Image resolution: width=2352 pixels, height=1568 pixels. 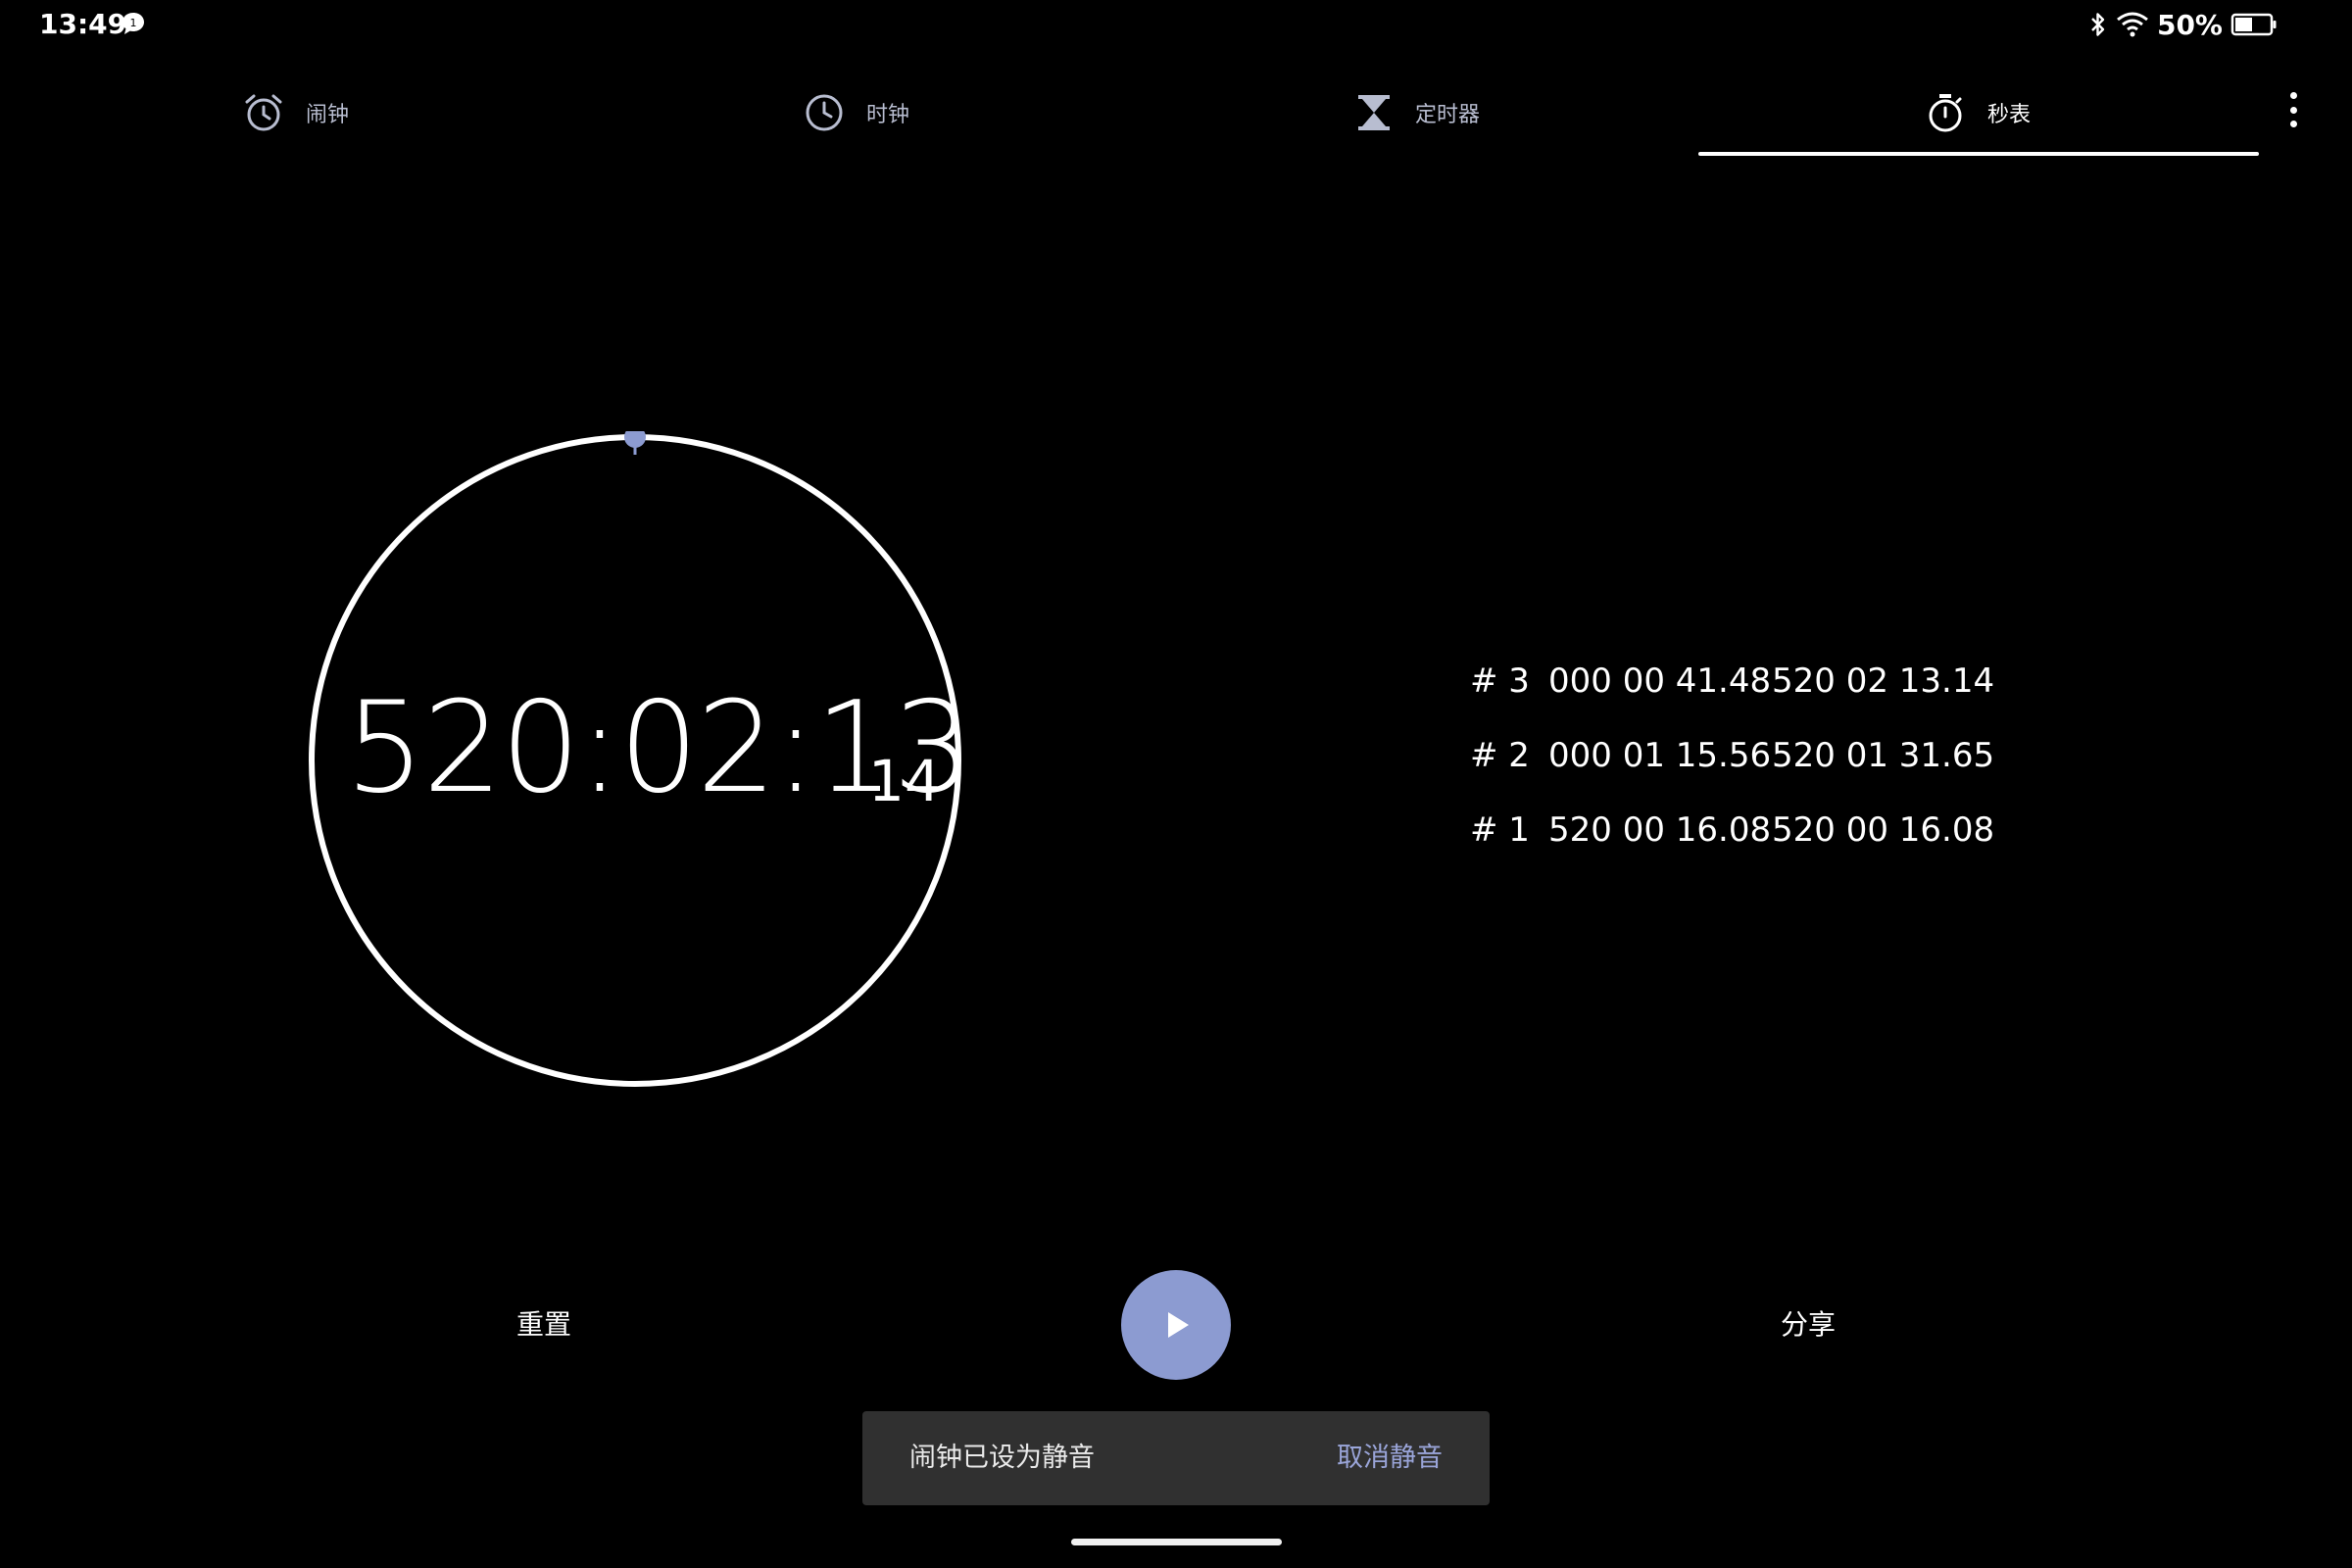 I want to click on status-bar: 13:49 1 50%, so click(x=1176, y=24).